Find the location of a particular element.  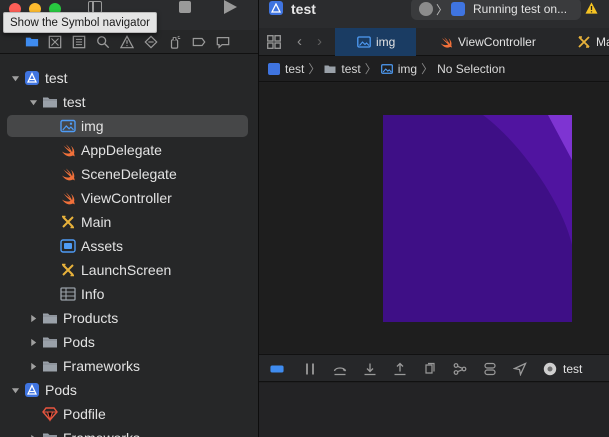

tree-row-podfile: Podfile is located at coordinates (129, 414).